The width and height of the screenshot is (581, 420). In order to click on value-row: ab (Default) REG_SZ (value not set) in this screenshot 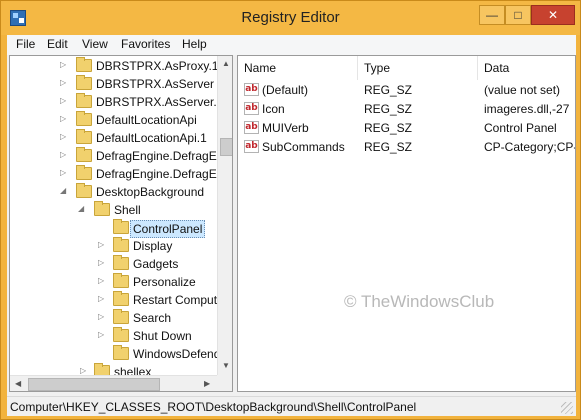, I will do `click(406, 90)`.